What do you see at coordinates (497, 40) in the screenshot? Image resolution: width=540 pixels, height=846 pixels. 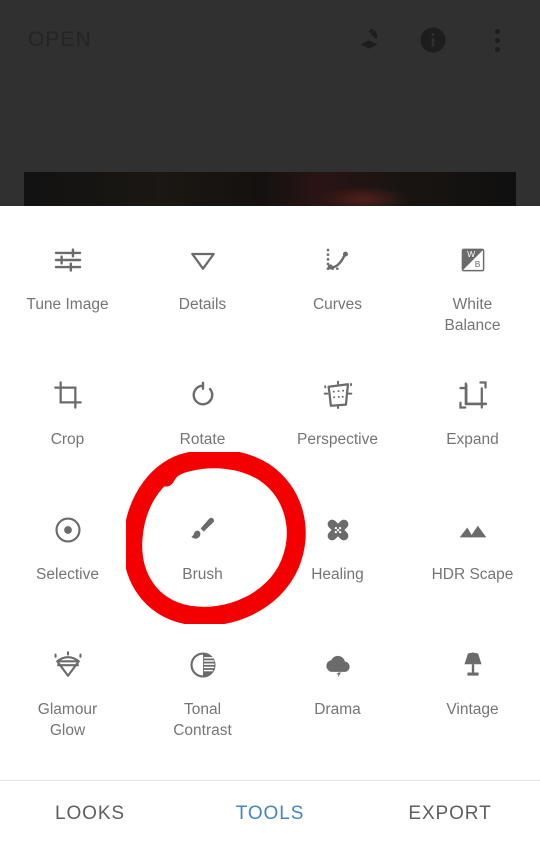 I see `overflow-menu-icon` at bounding box center [497, 40].